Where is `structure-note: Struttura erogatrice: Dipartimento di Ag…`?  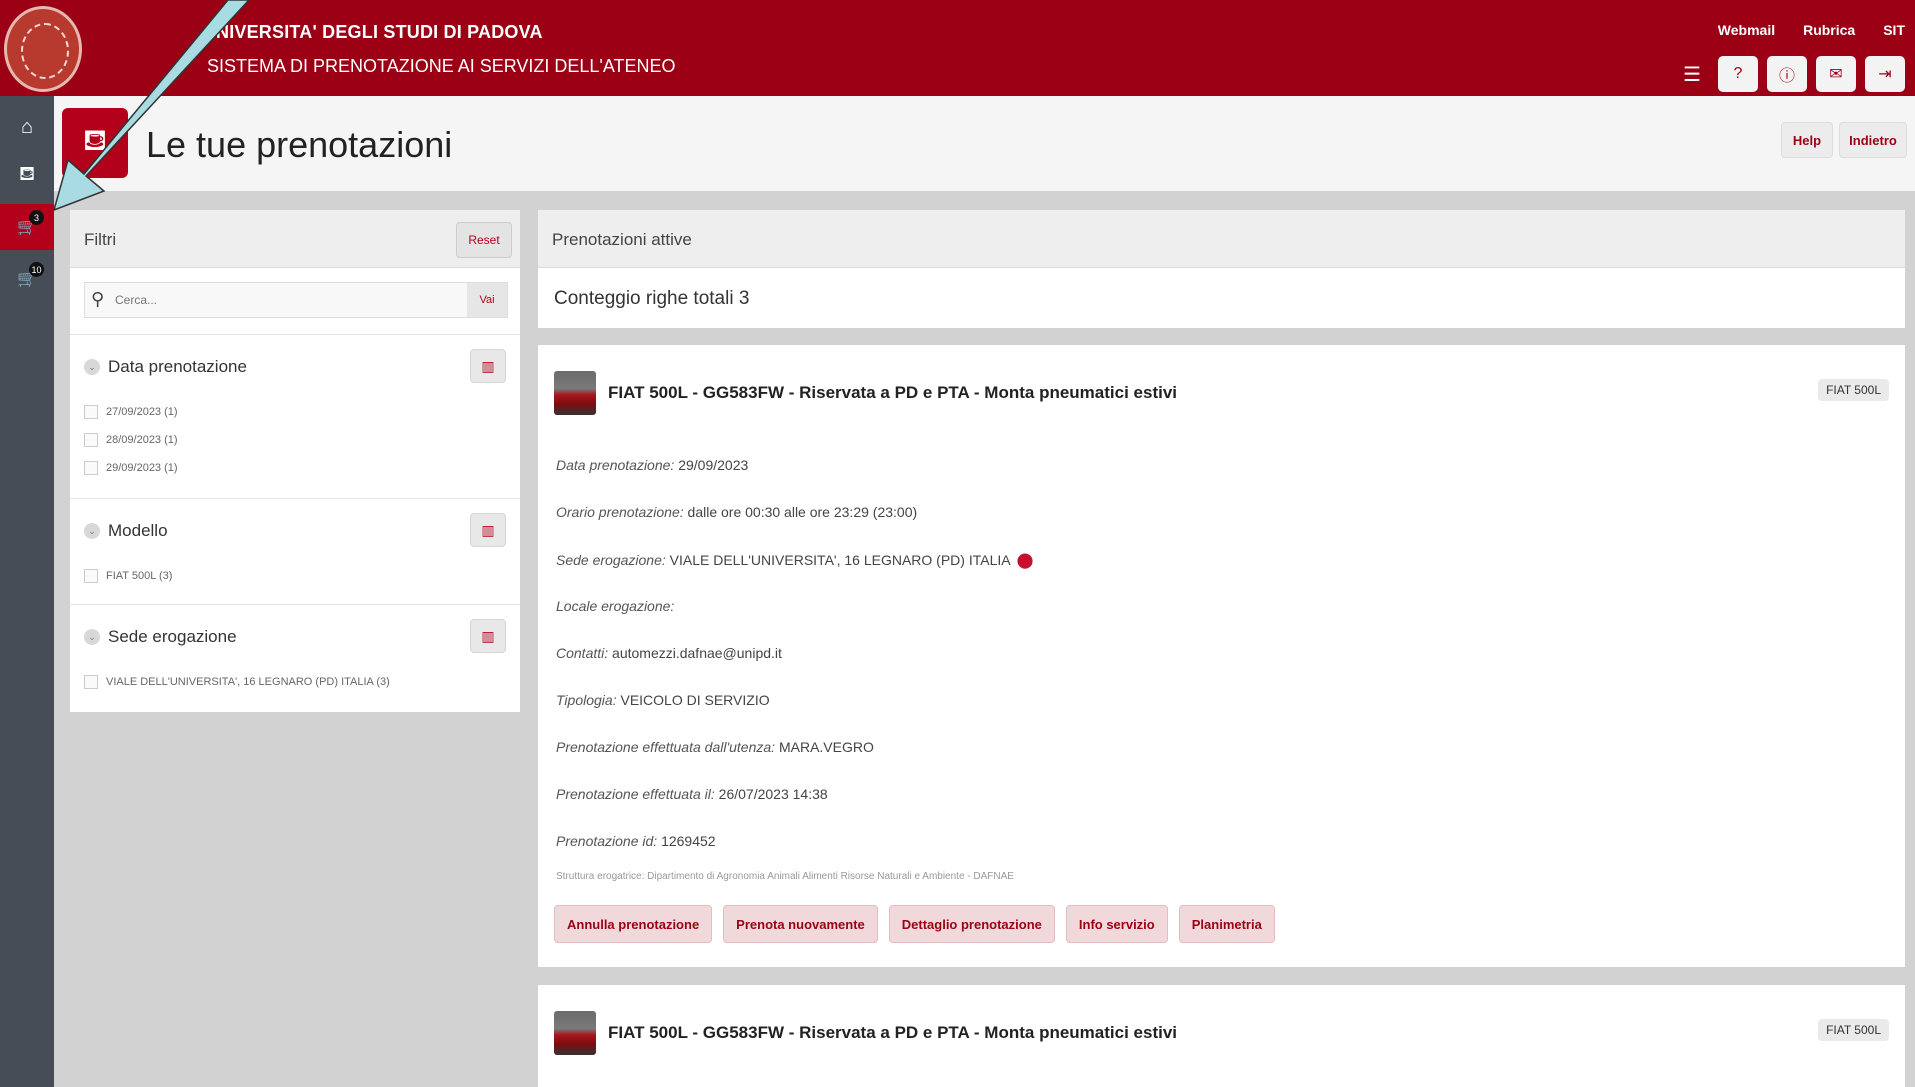 structure-note: Struttura erogatrice: Dipartimento di Ag… is located at coordinates (785, 876).